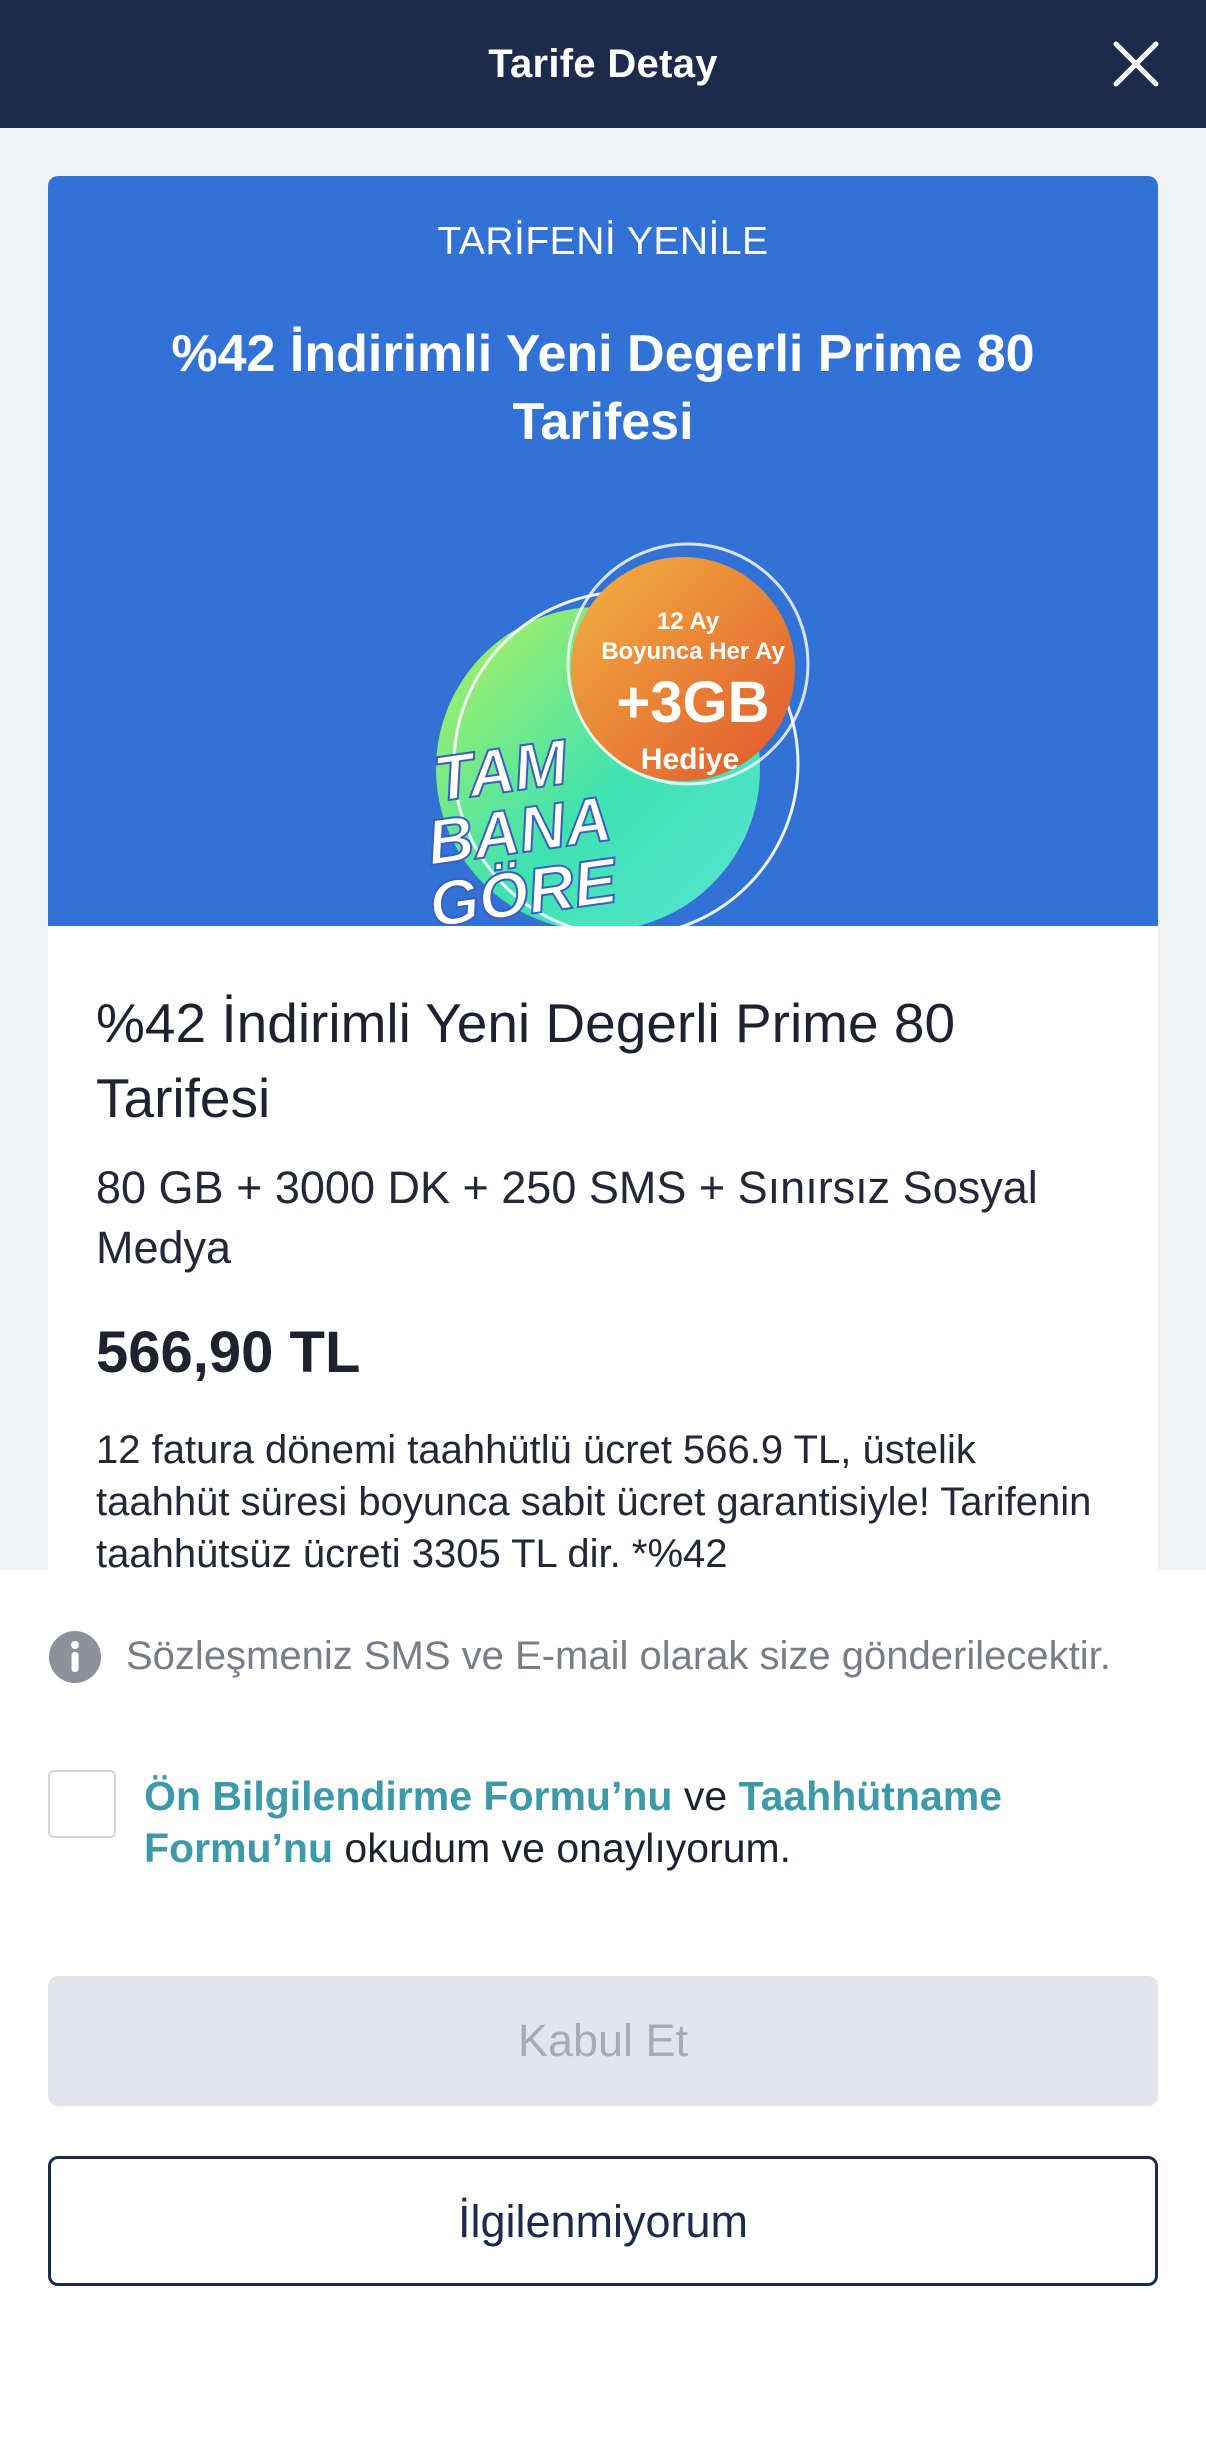 This screenshot has height=2449, width=1206. Describe the element at coordinates (690, 759) in the screenshot. I see `promo-line-4: Hediye` at that location.